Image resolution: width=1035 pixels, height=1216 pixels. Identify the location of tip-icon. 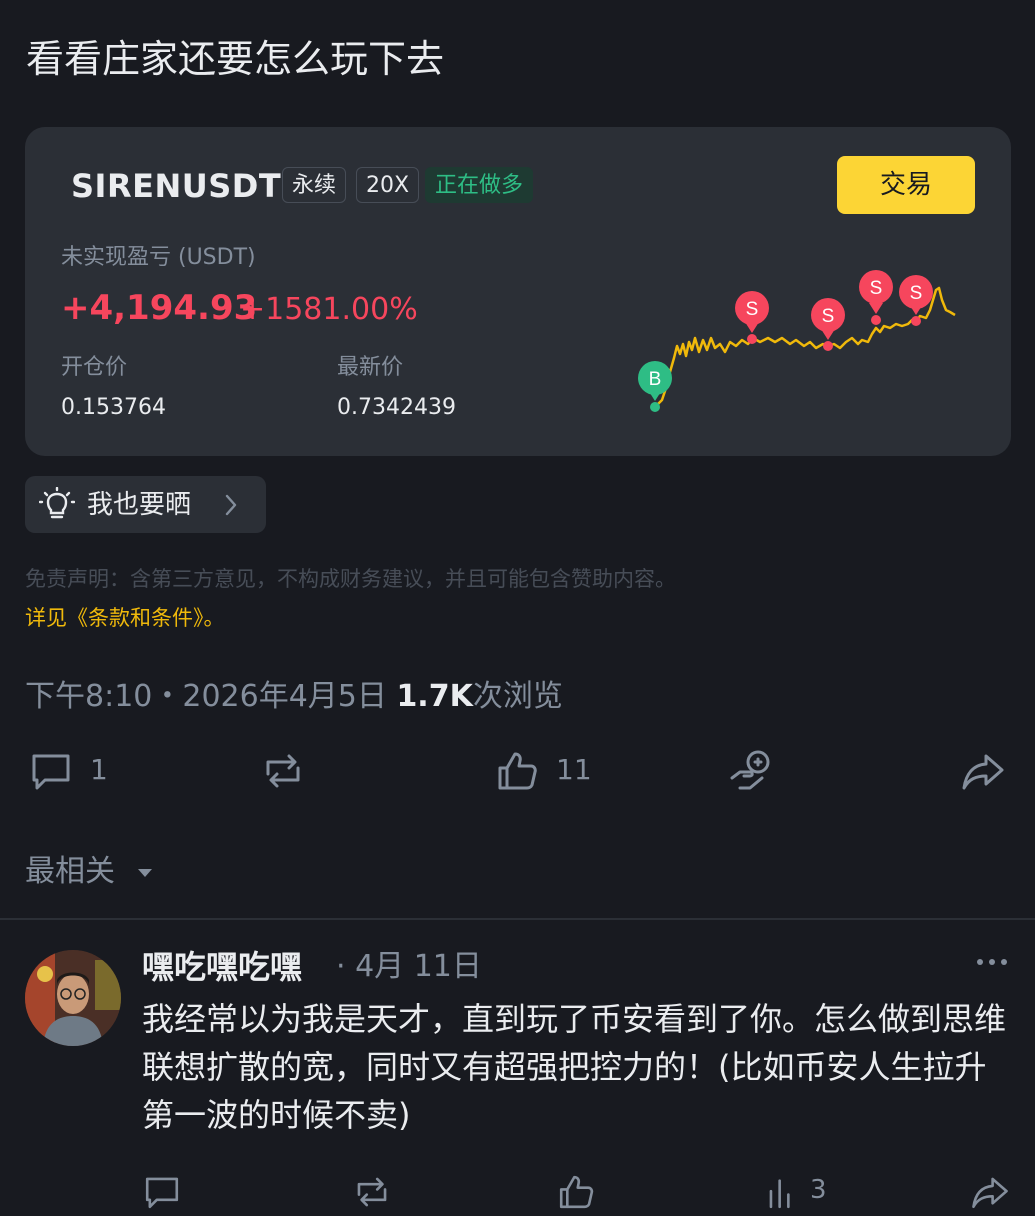
(750, 770).